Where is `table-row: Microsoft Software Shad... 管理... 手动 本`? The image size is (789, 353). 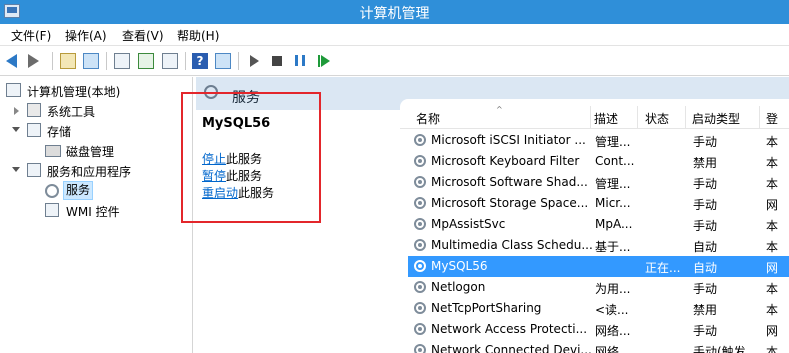
table-row: Microsoft Software Shad... 管理... 手动 本 is located at coordinates (598, 182).